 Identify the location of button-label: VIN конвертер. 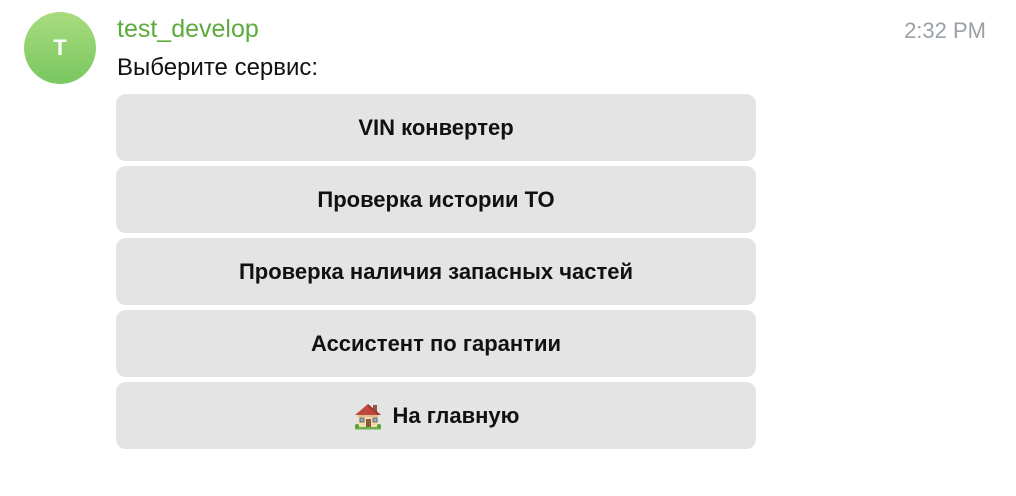
(436, 127).